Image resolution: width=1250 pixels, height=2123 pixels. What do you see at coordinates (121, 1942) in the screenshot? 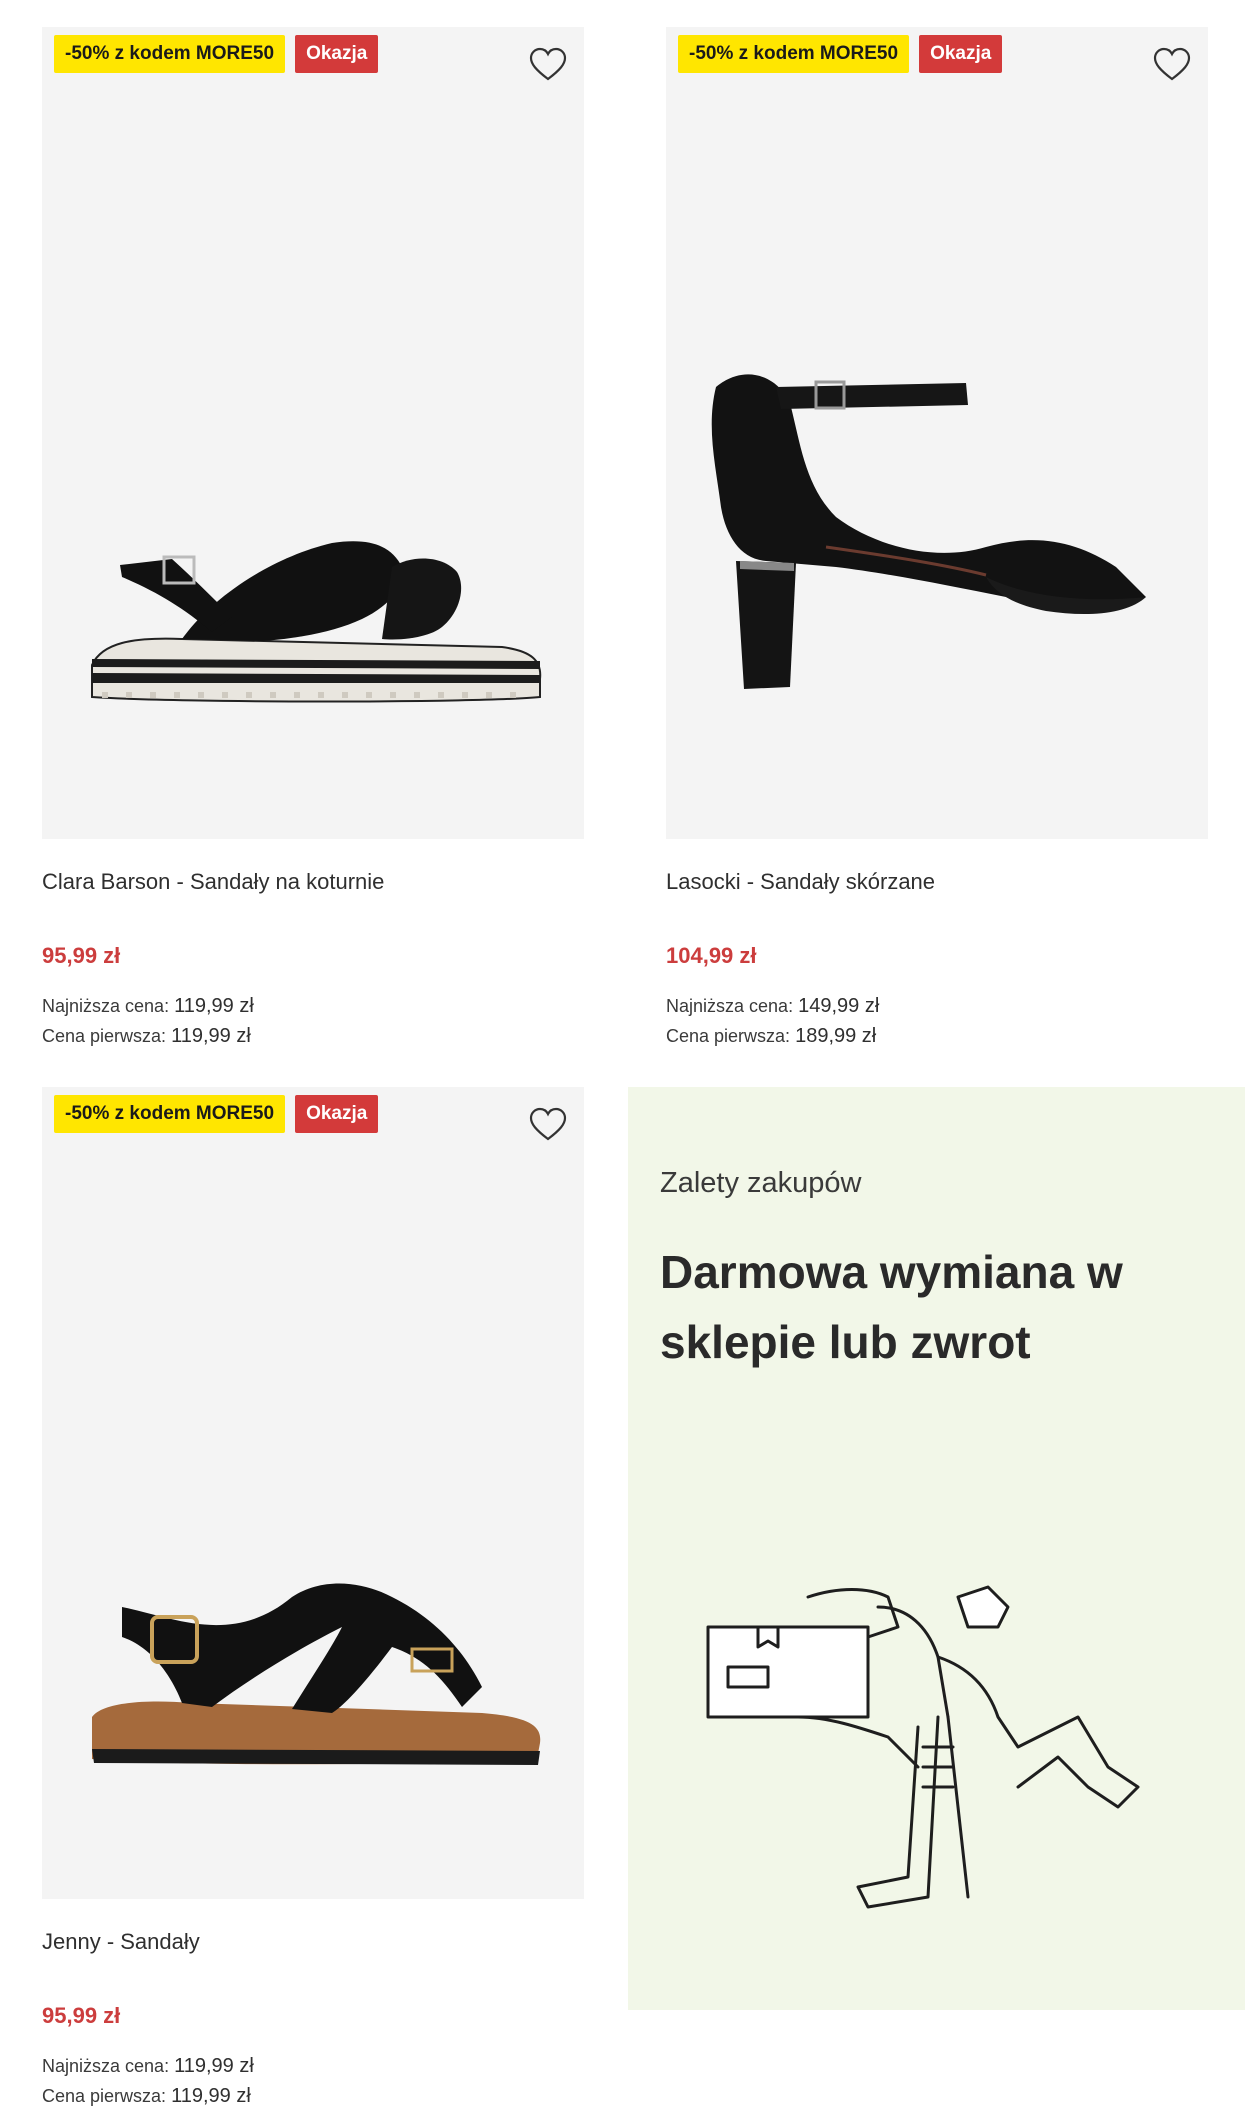
I see `product-name: Jenny - Sandały` at bounding box center [121, 1942].